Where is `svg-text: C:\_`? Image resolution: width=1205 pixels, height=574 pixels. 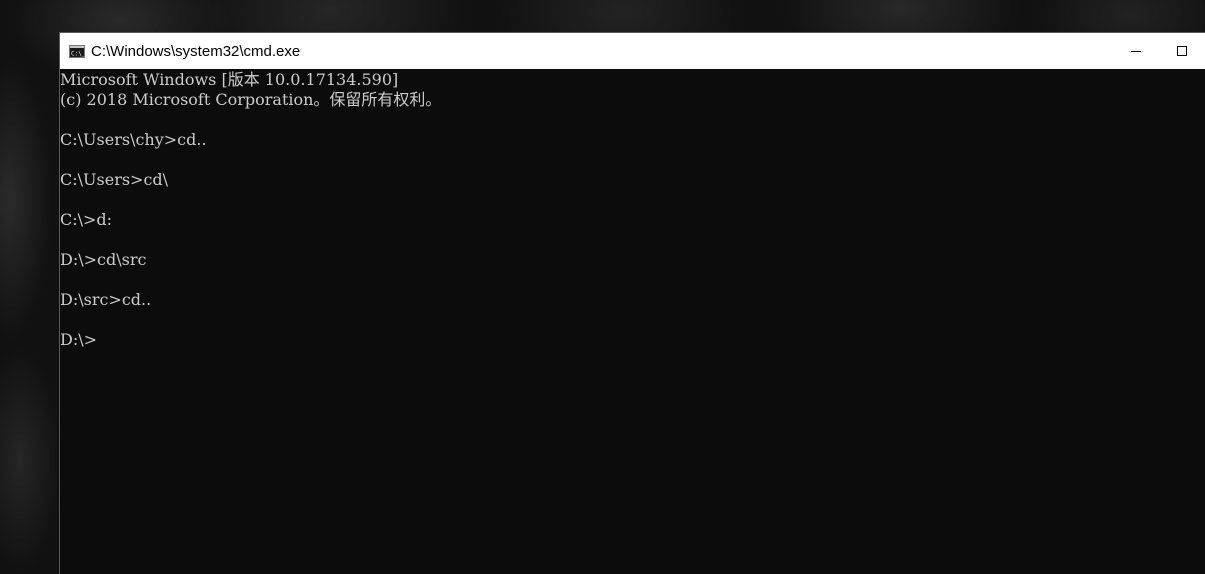 svg-text: C:\_ is located at coordinates (78, 53).